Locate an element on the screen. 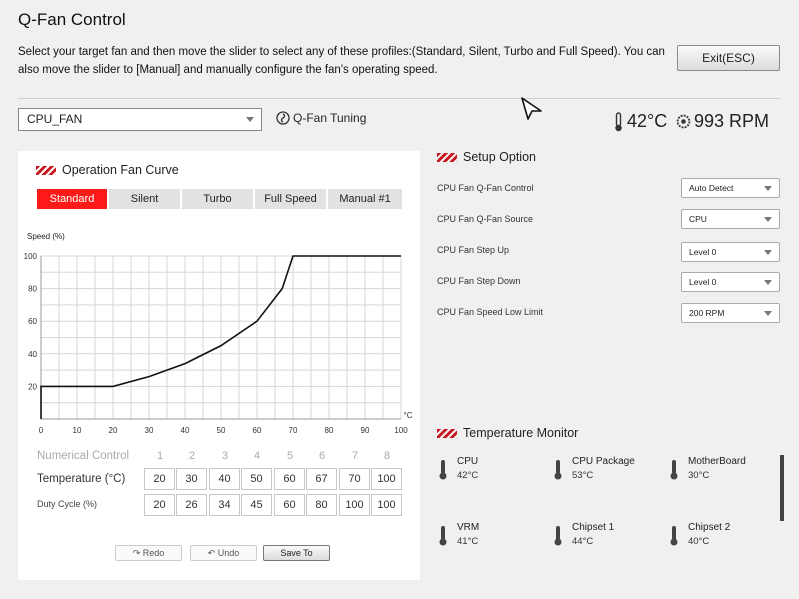  sensor-value: 30°C is located at coordinates (699, 475).